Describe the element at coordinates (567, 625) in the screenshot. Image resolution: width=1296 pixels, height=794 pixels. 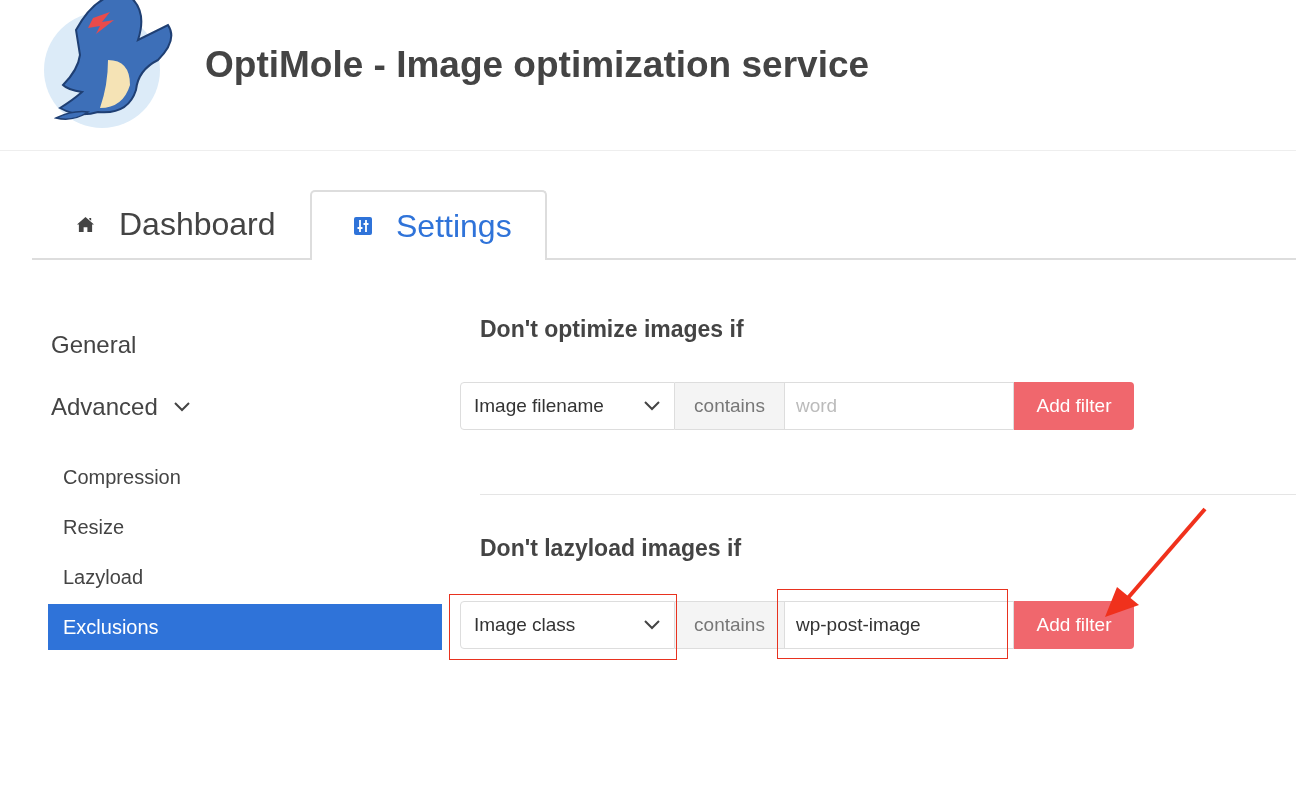
I see `type-select: Image class` at that location.